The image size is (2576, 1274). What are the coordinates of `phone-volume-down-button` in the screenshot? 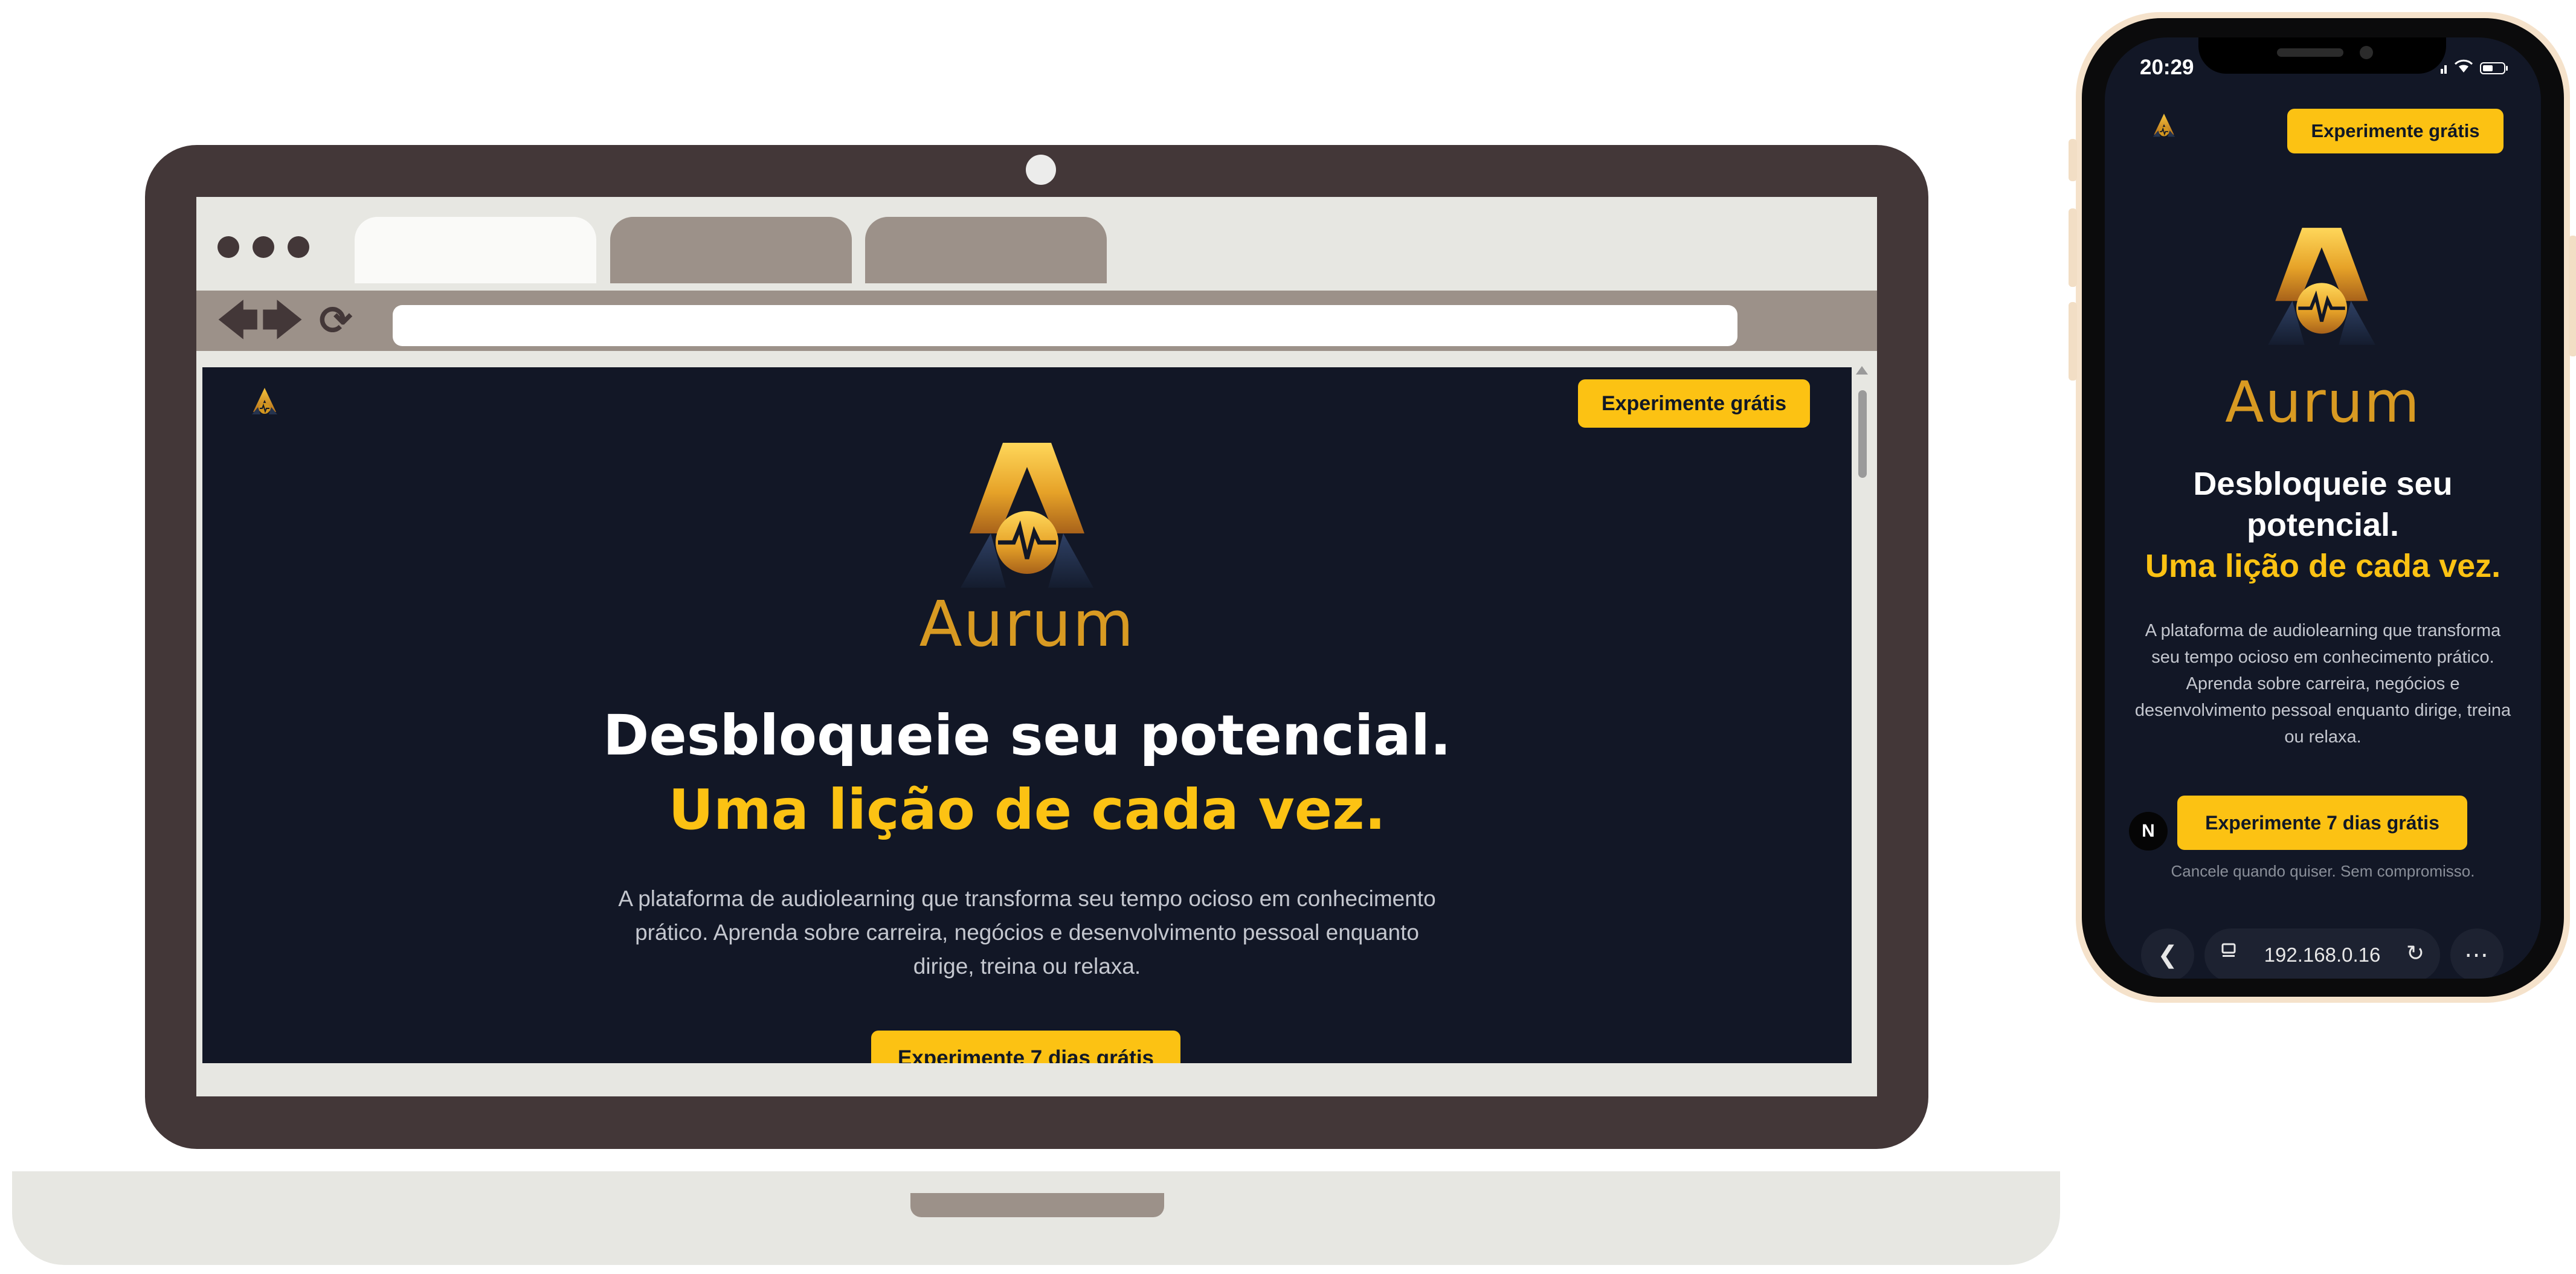 It's located at (2073, 342).